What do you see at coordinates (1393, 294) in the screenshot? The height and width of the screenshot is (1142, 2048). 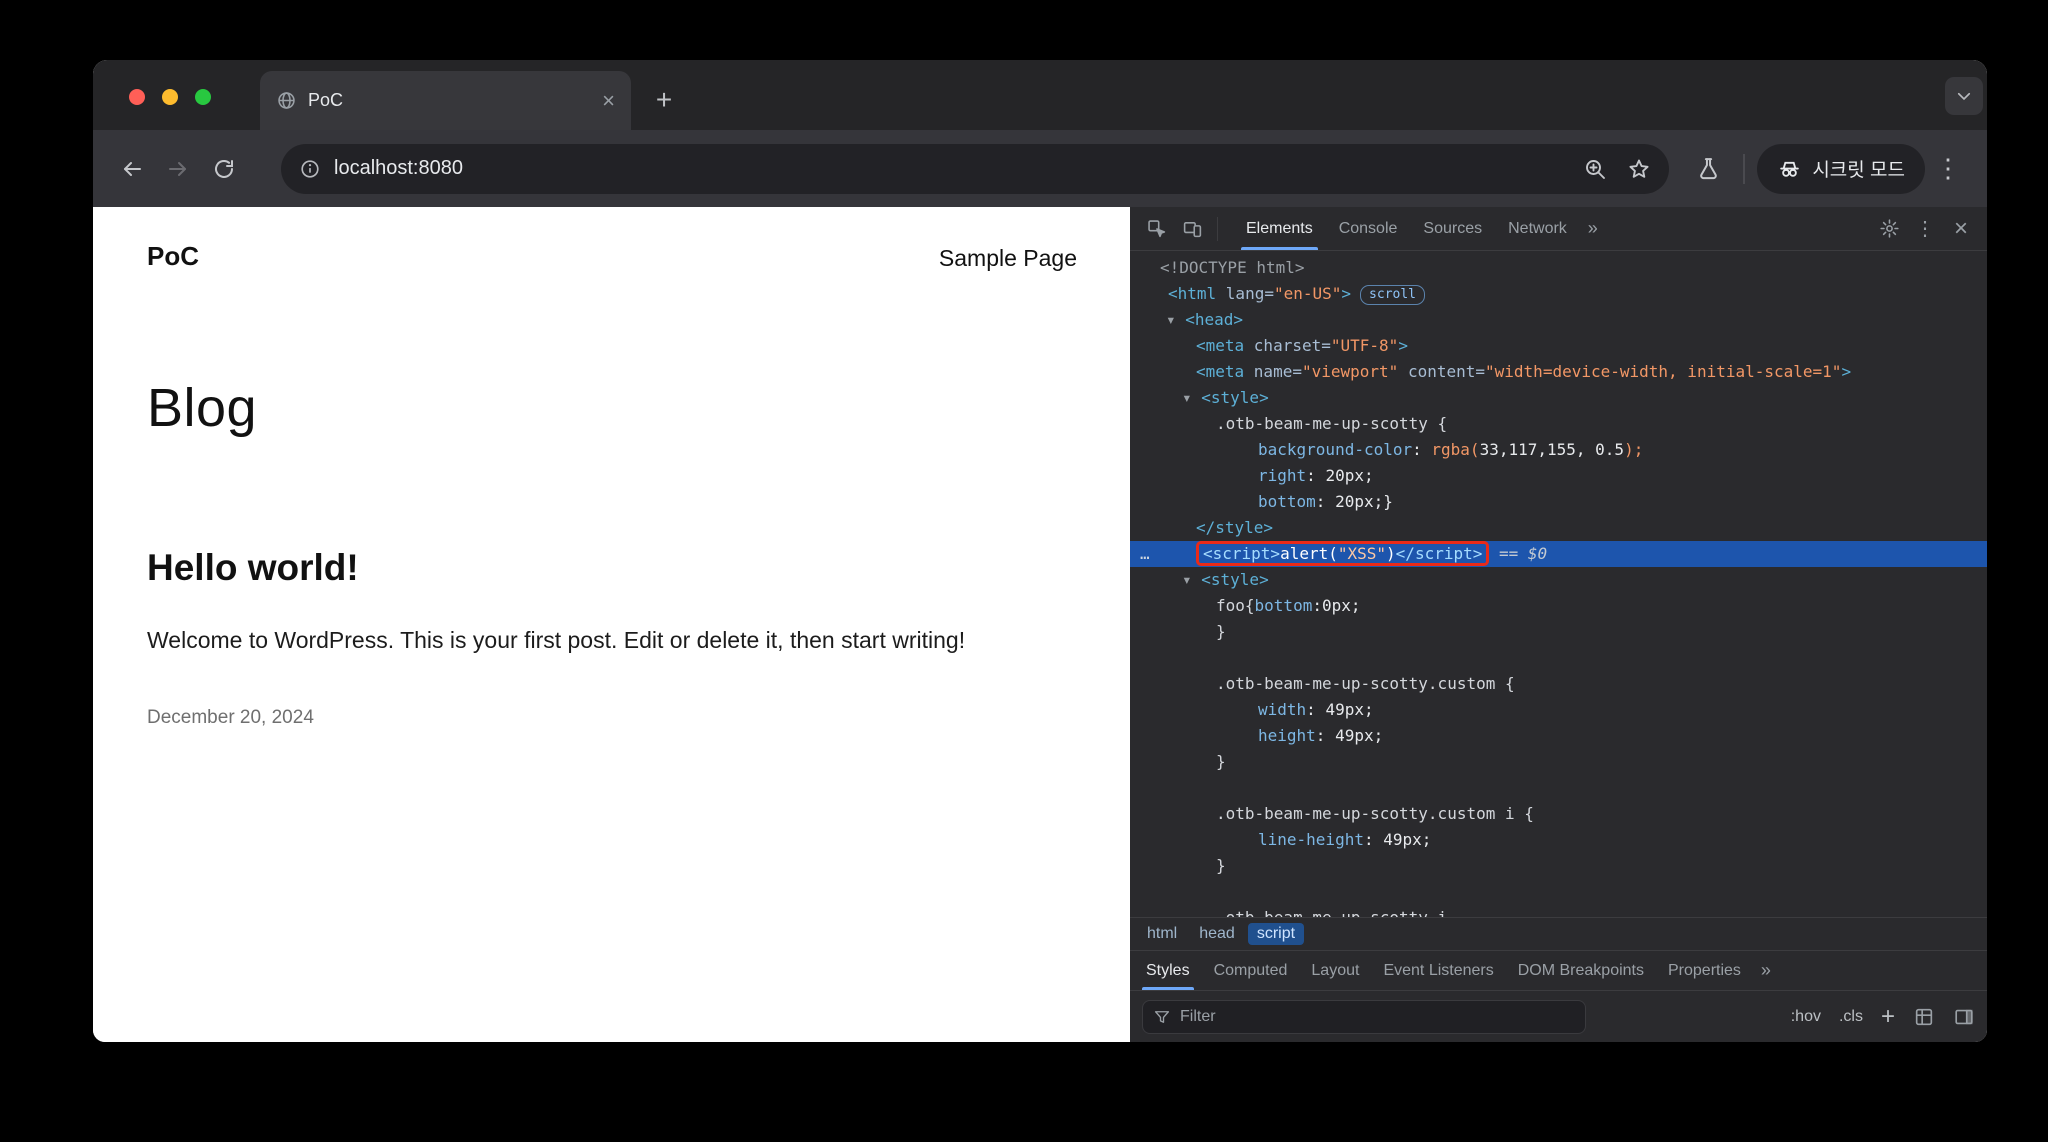 I see `scroll-badge: scroll` at bounding box center [1393, 294].